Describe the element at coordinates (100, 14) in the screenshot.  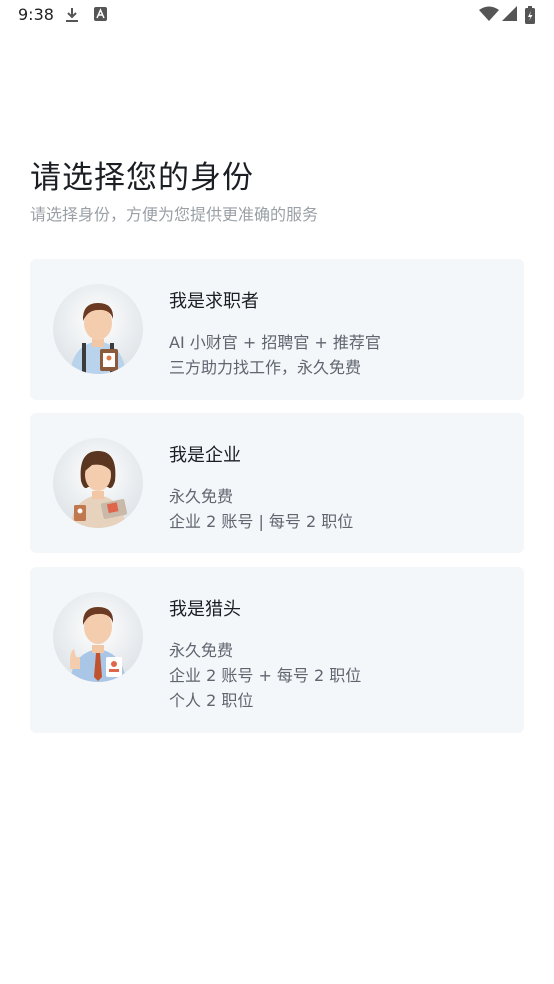
I see `app-a-icon` at that location.